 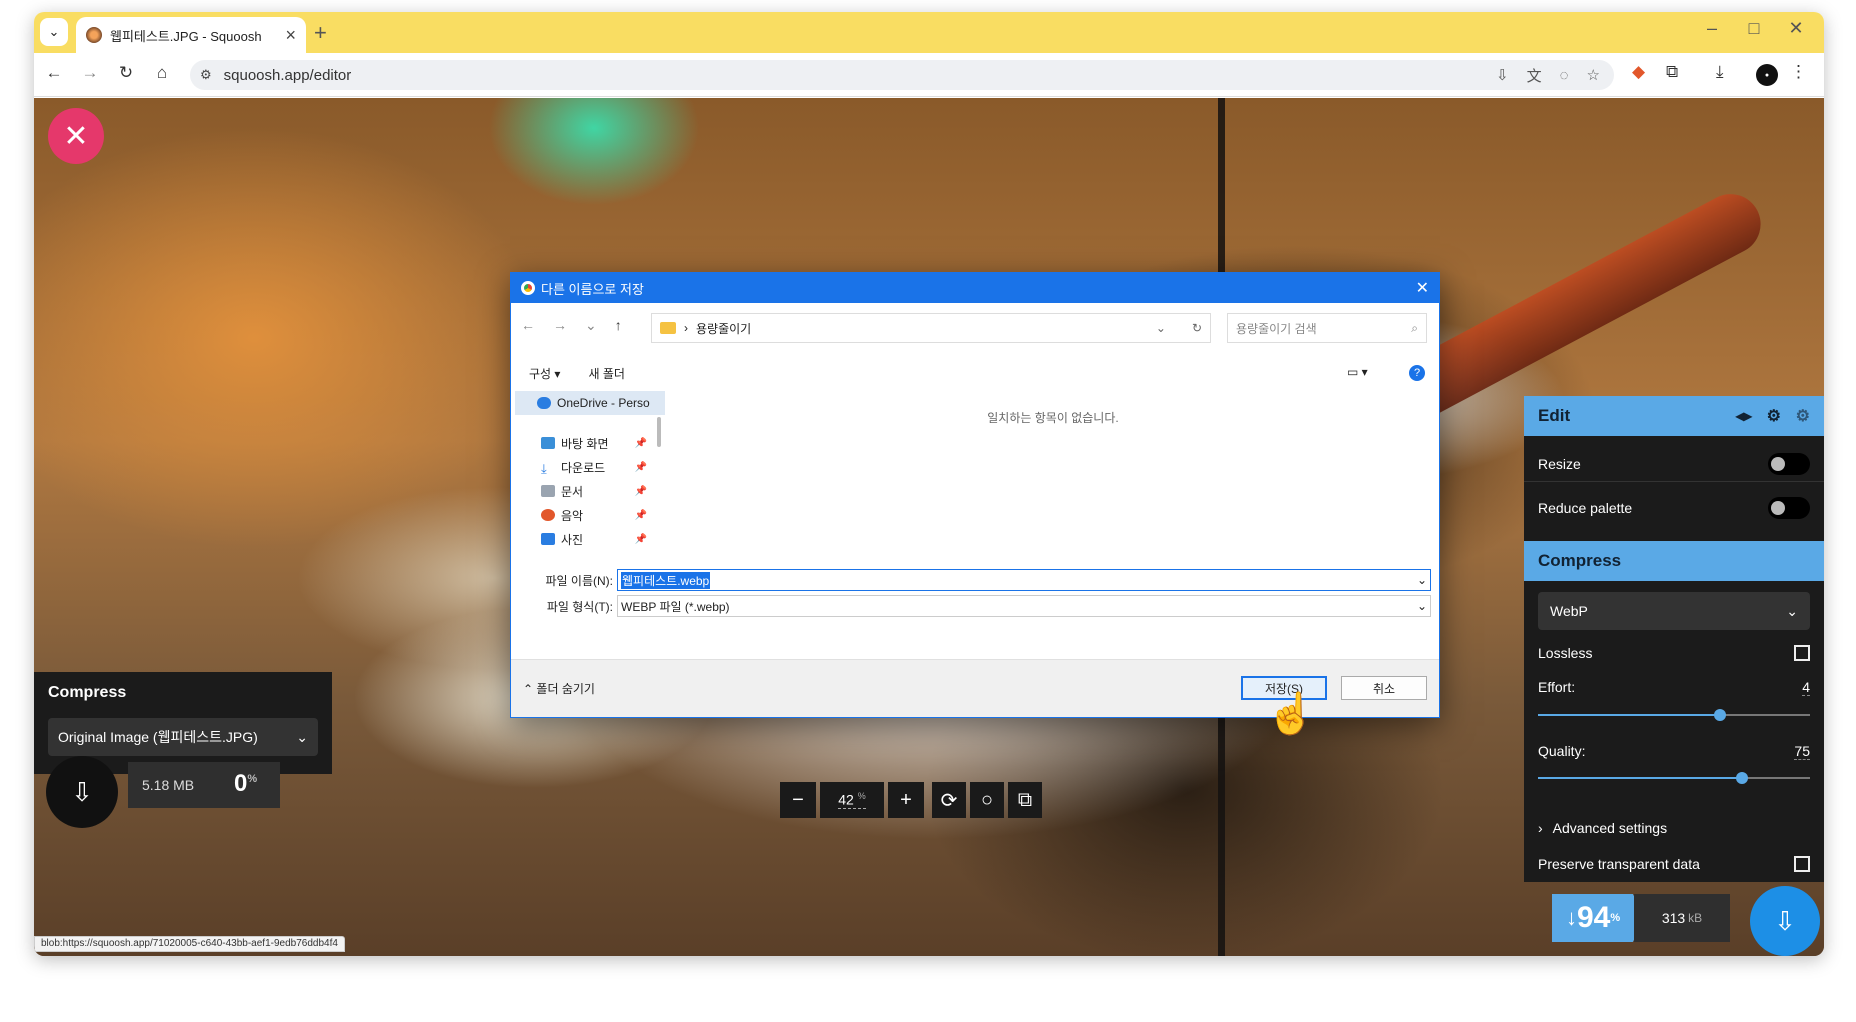 What do you see at coordinates (76, 136) in the screenshot?
I see `close-editor-button: ✕` at bounding box center [76, 136].